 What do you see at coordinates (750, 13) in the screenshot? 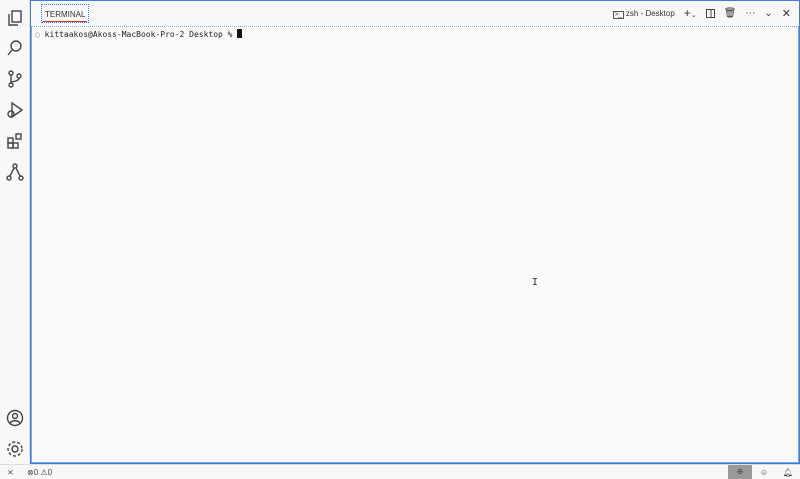
I see `more-actions-icon: ⋯` at bounding box center [750, 13].